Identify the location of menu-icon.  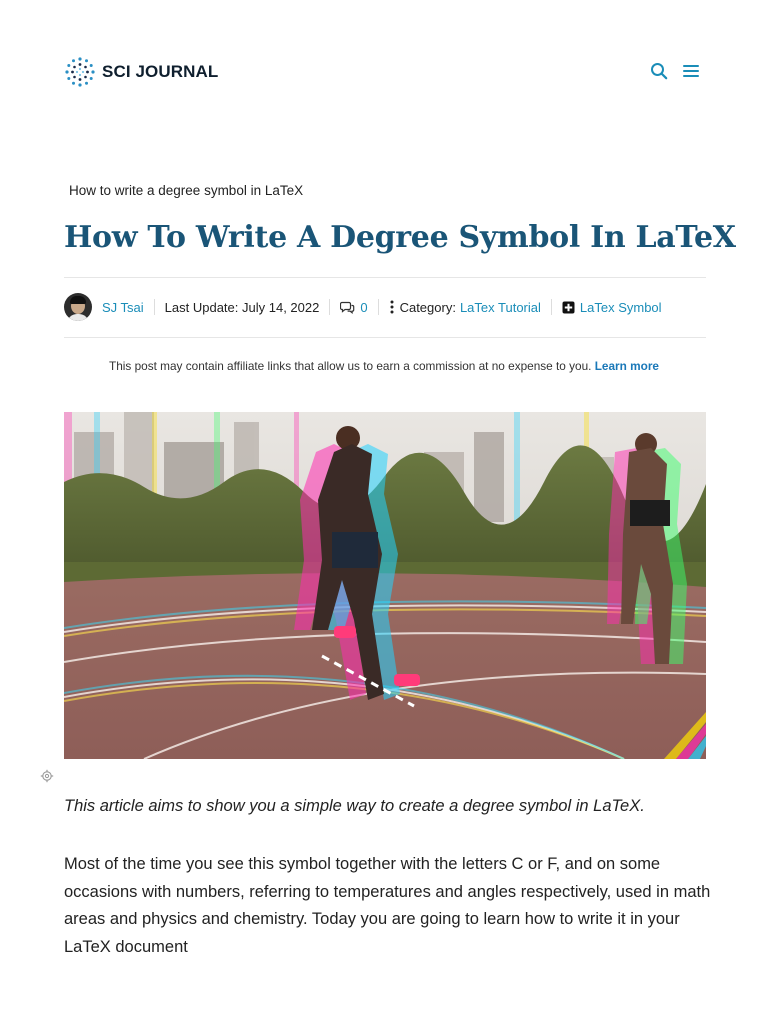
(691, 71).